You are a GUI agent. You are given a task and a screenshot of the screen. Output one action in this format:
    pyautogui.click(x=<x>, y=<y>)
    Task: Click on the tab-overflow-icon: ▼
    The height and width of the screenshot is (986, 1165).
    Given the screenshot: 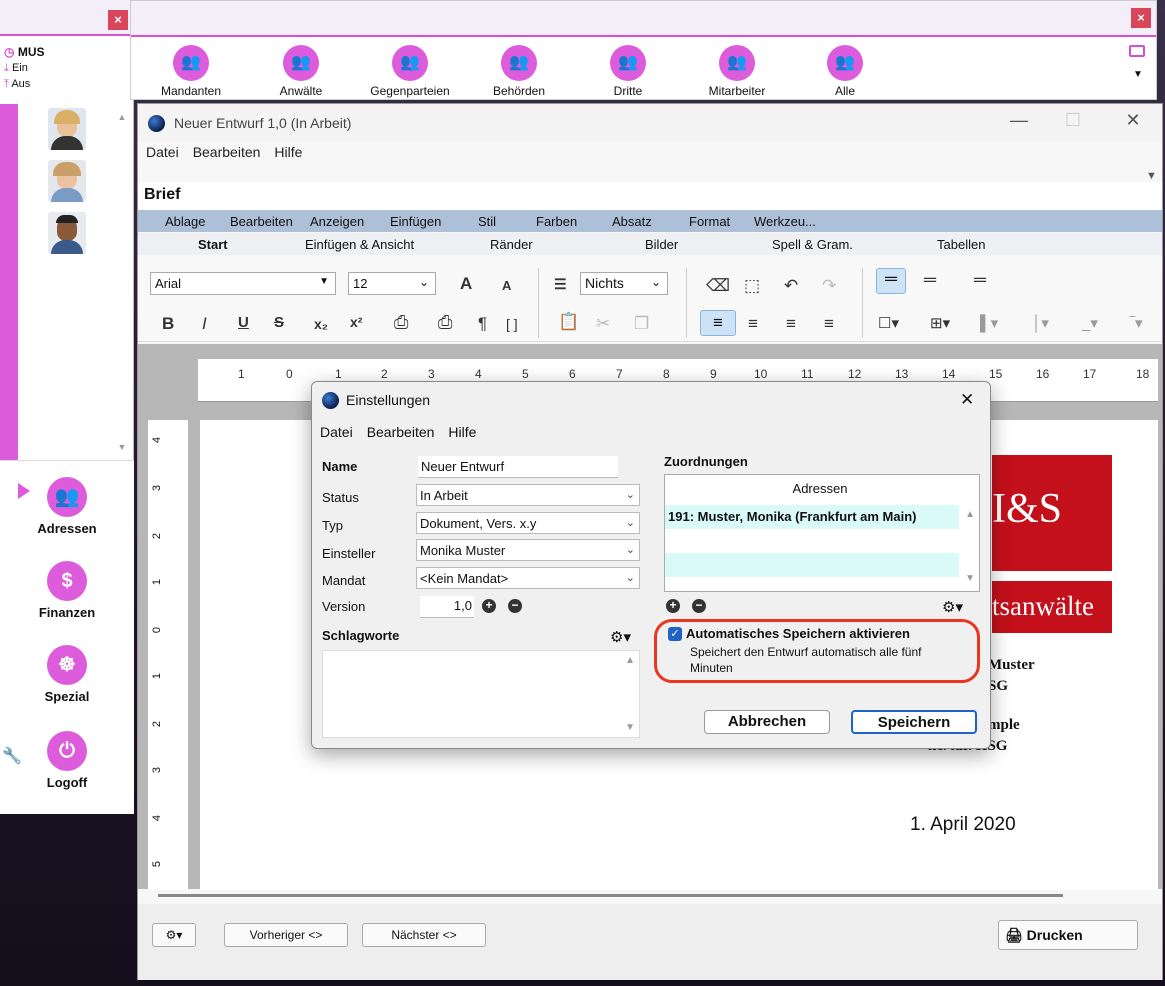 What is the action you would take?
    pyautogui.click(x=1151, y=176)
    